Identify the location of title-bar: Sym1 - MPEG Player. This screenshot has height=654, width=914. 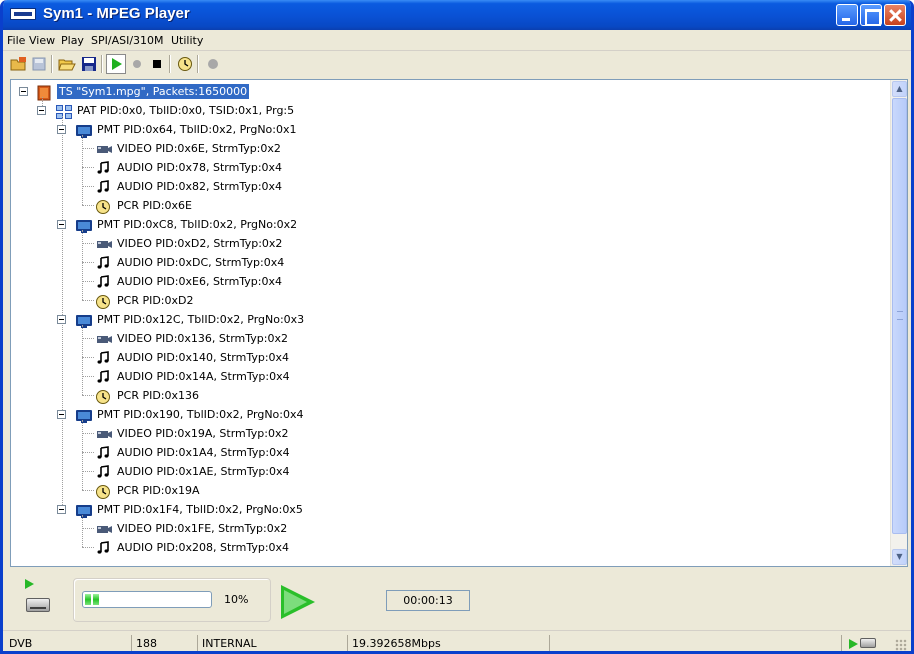
(457, 15).